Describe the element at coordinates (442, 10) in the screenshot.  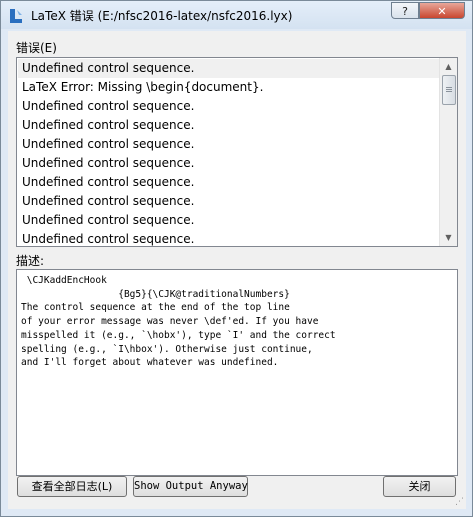
I see `window-close-button: ✕` at that location.